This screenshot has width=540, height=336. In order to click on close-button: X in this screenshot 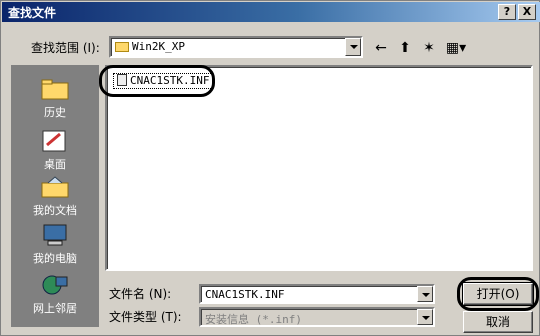, I will do `click(527, 12)`.